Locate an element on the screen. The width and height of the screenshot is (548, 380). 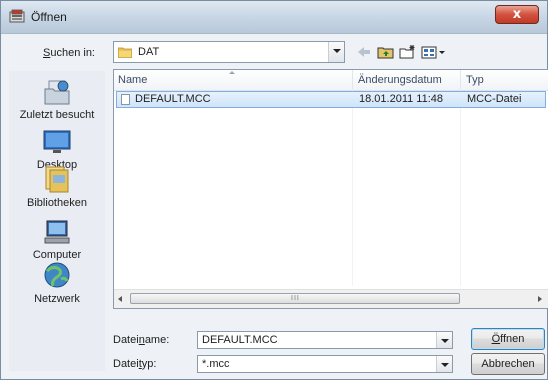
computer-icon is located at coordinates (57, 232).